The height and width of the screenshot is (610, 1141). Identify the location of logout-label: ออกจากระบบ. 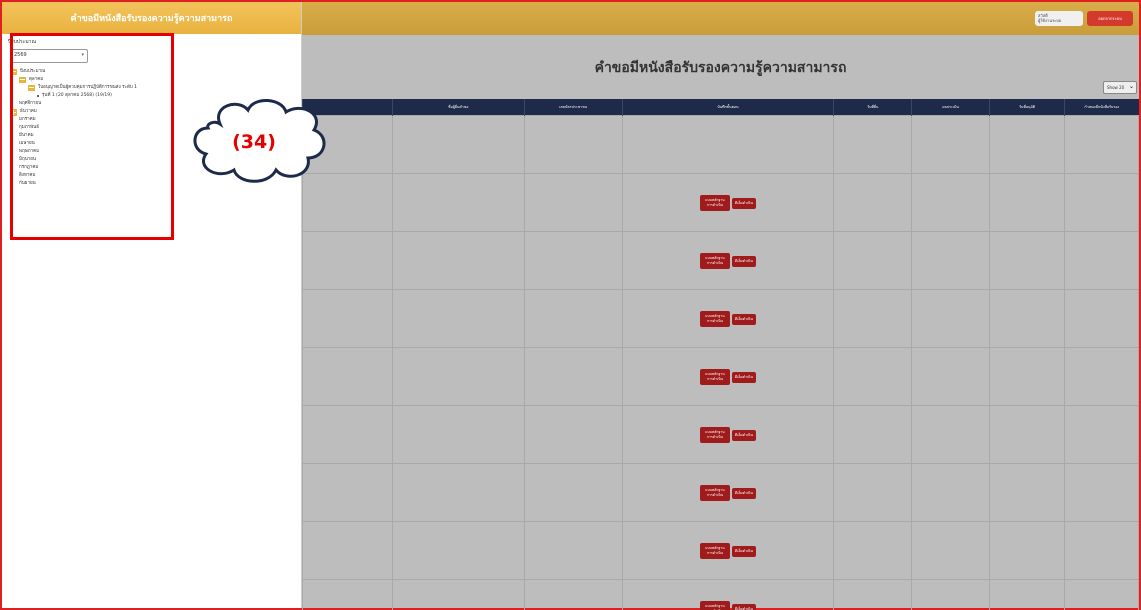
(1110, 18).